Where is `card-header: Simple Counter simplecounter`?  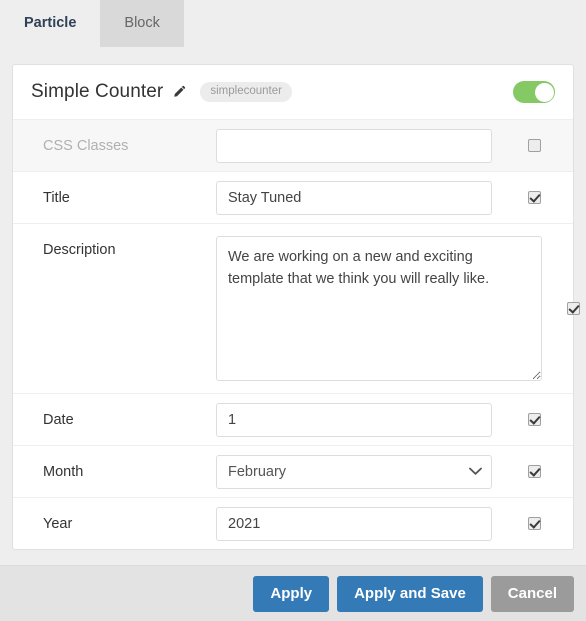
card-header: Simple Counter simplecounter is located at coordinates (293, 92).